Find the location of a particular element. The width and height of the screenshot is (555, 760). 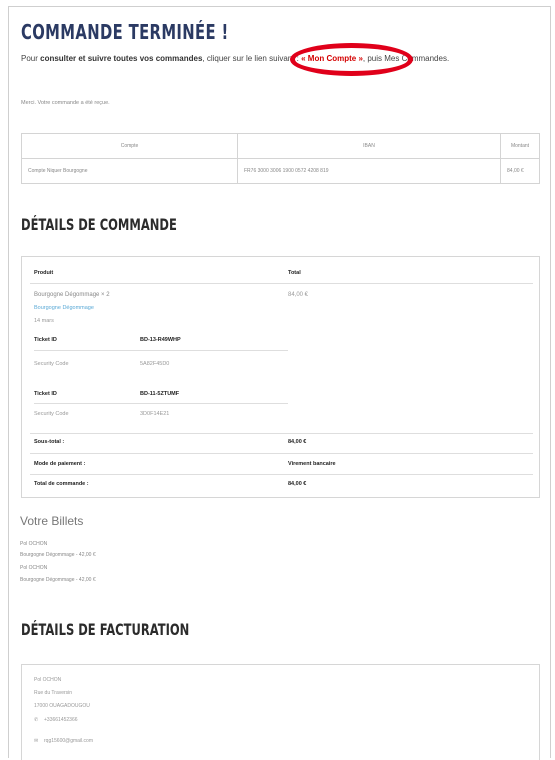

subtotal-value: 84,00 € is located at coordinates (297, 442).